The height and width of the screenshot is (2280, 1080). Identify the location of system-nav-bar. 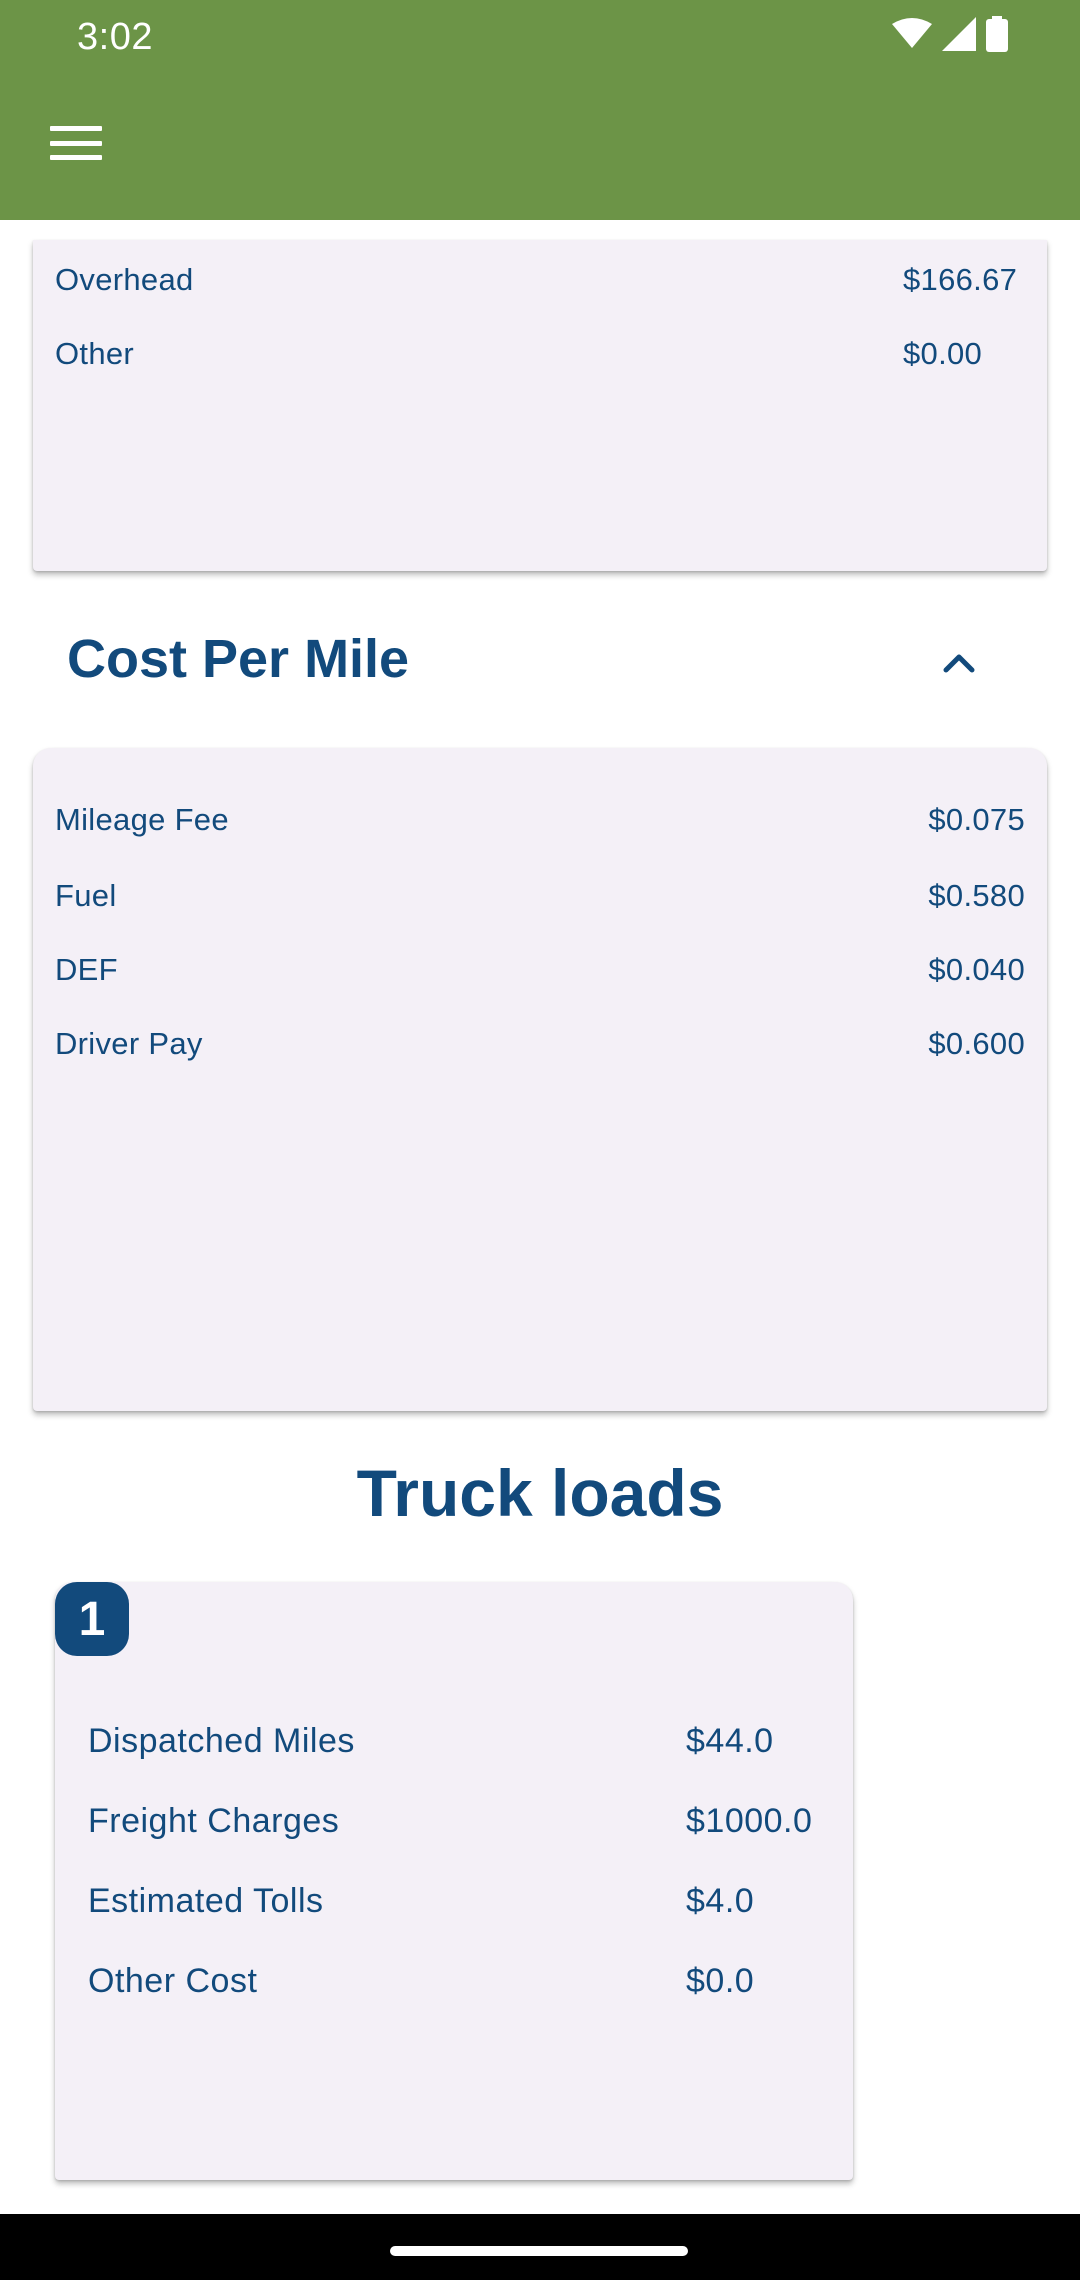
(540, 2247).